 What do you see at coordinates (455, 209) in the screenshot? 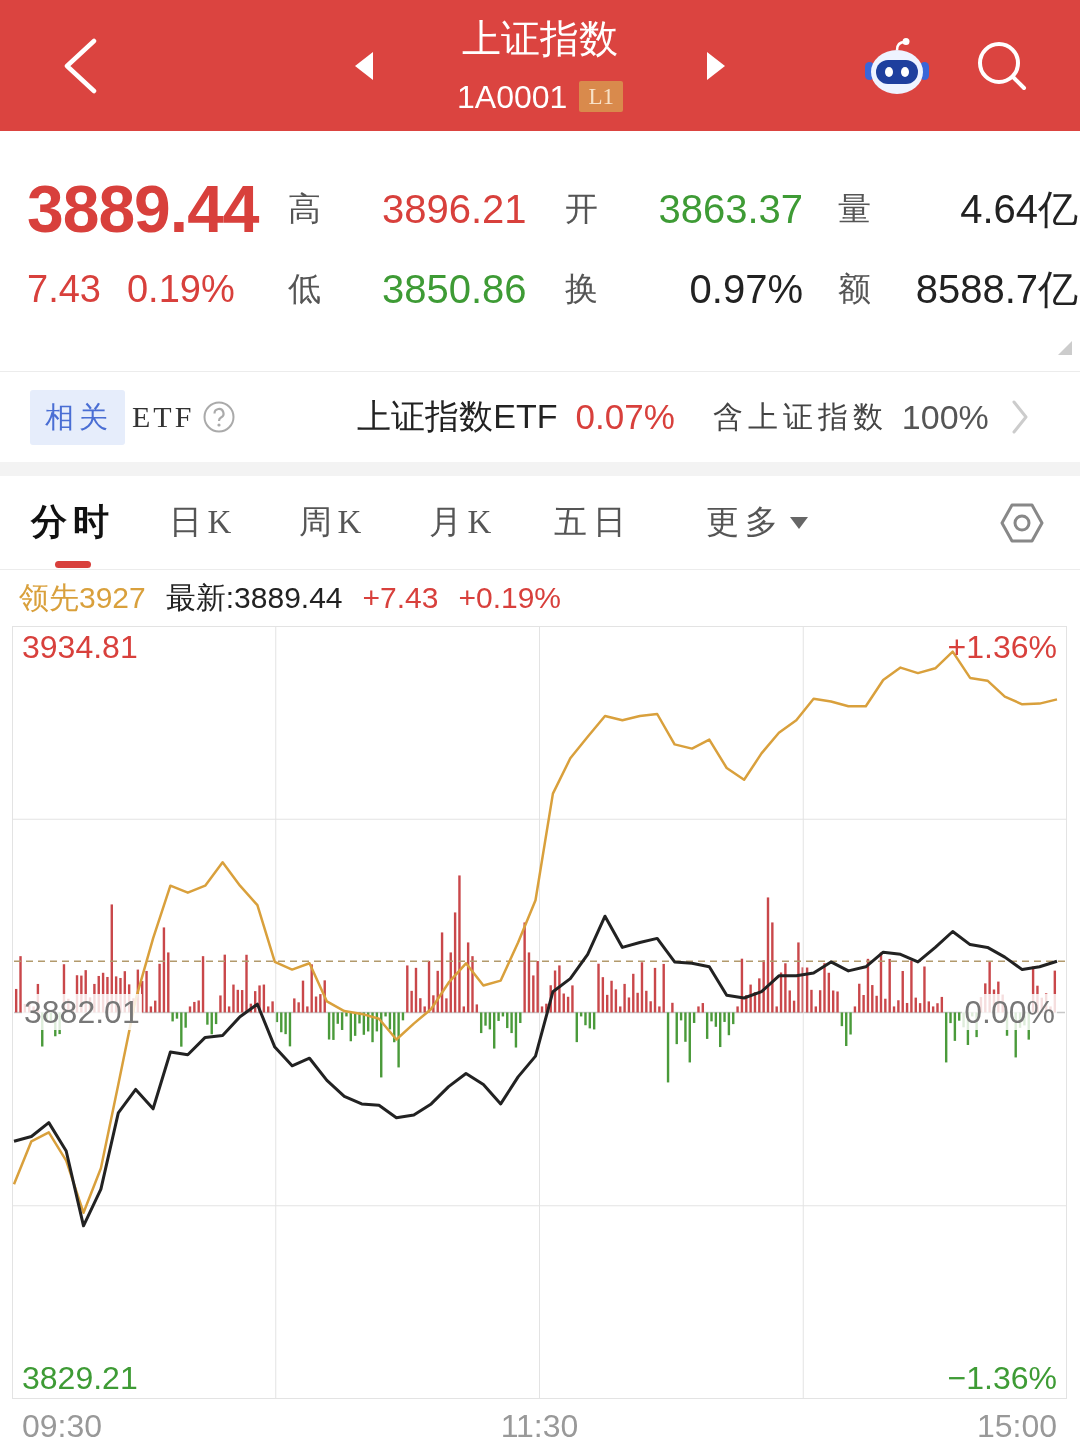
I see `stat-value: 3896.21` at bounding box center [455, 209].